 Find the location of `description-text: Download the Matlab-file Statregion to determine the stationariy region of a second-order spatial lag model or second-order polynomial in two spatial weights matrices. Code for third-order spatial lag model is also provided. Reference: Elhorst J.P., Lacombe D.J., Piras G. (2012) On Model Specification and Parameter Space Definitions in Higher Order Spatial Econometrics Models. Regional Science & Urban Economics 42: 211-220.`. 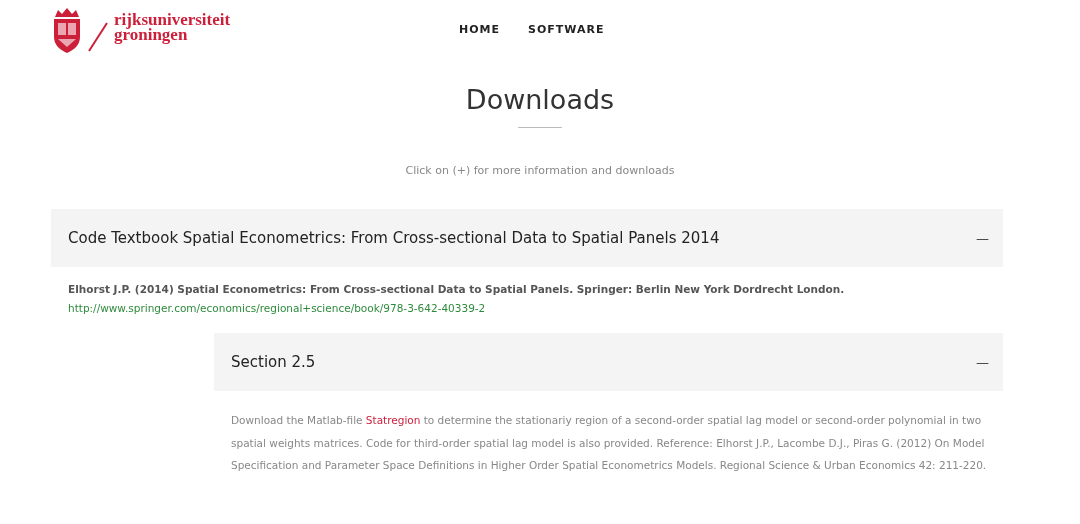

description-text: Download the Matlab-file Statregion to determine the stationariy region of a second-order spatial lag model or second-order polynomial in two spatial weights matrices. Code for third-order spatial lag model is also provided. Reference: Elhorst J.P., Lacombe D.J., Piras G. (2012) On Model Specification and Parameter Space Definitions in Higher Order Spatial Econometrics Models. Regional Science & Urban Economics 42: 211-220. is located at coordinates (609, 443).